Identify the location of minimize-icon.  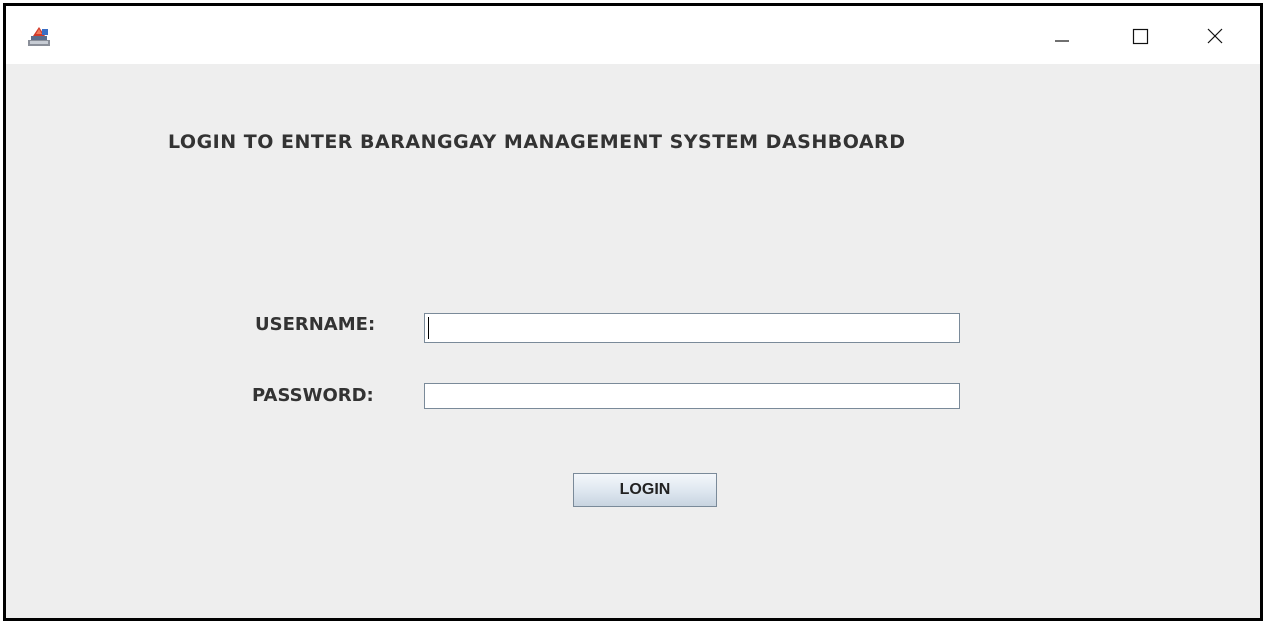
(1062, 41).